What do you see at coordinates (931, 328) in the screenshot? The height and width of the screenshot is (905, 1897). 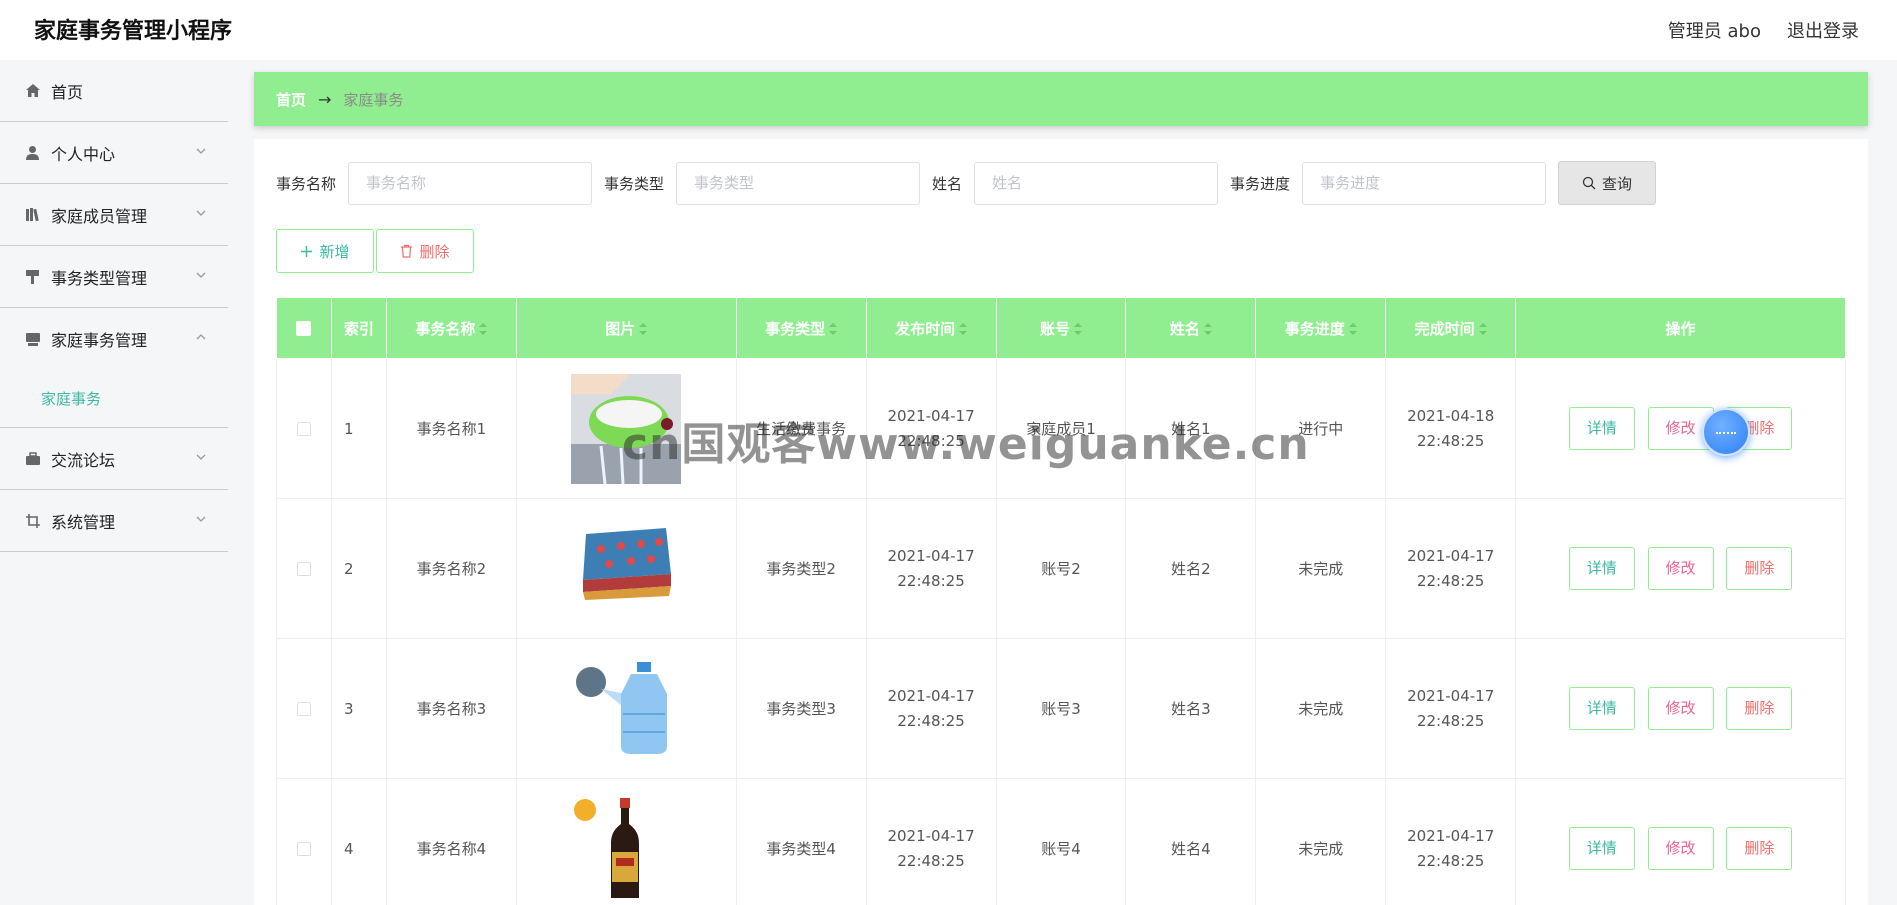 I see `header-publish-time: 发布时间` at bounding box center [931, 328].